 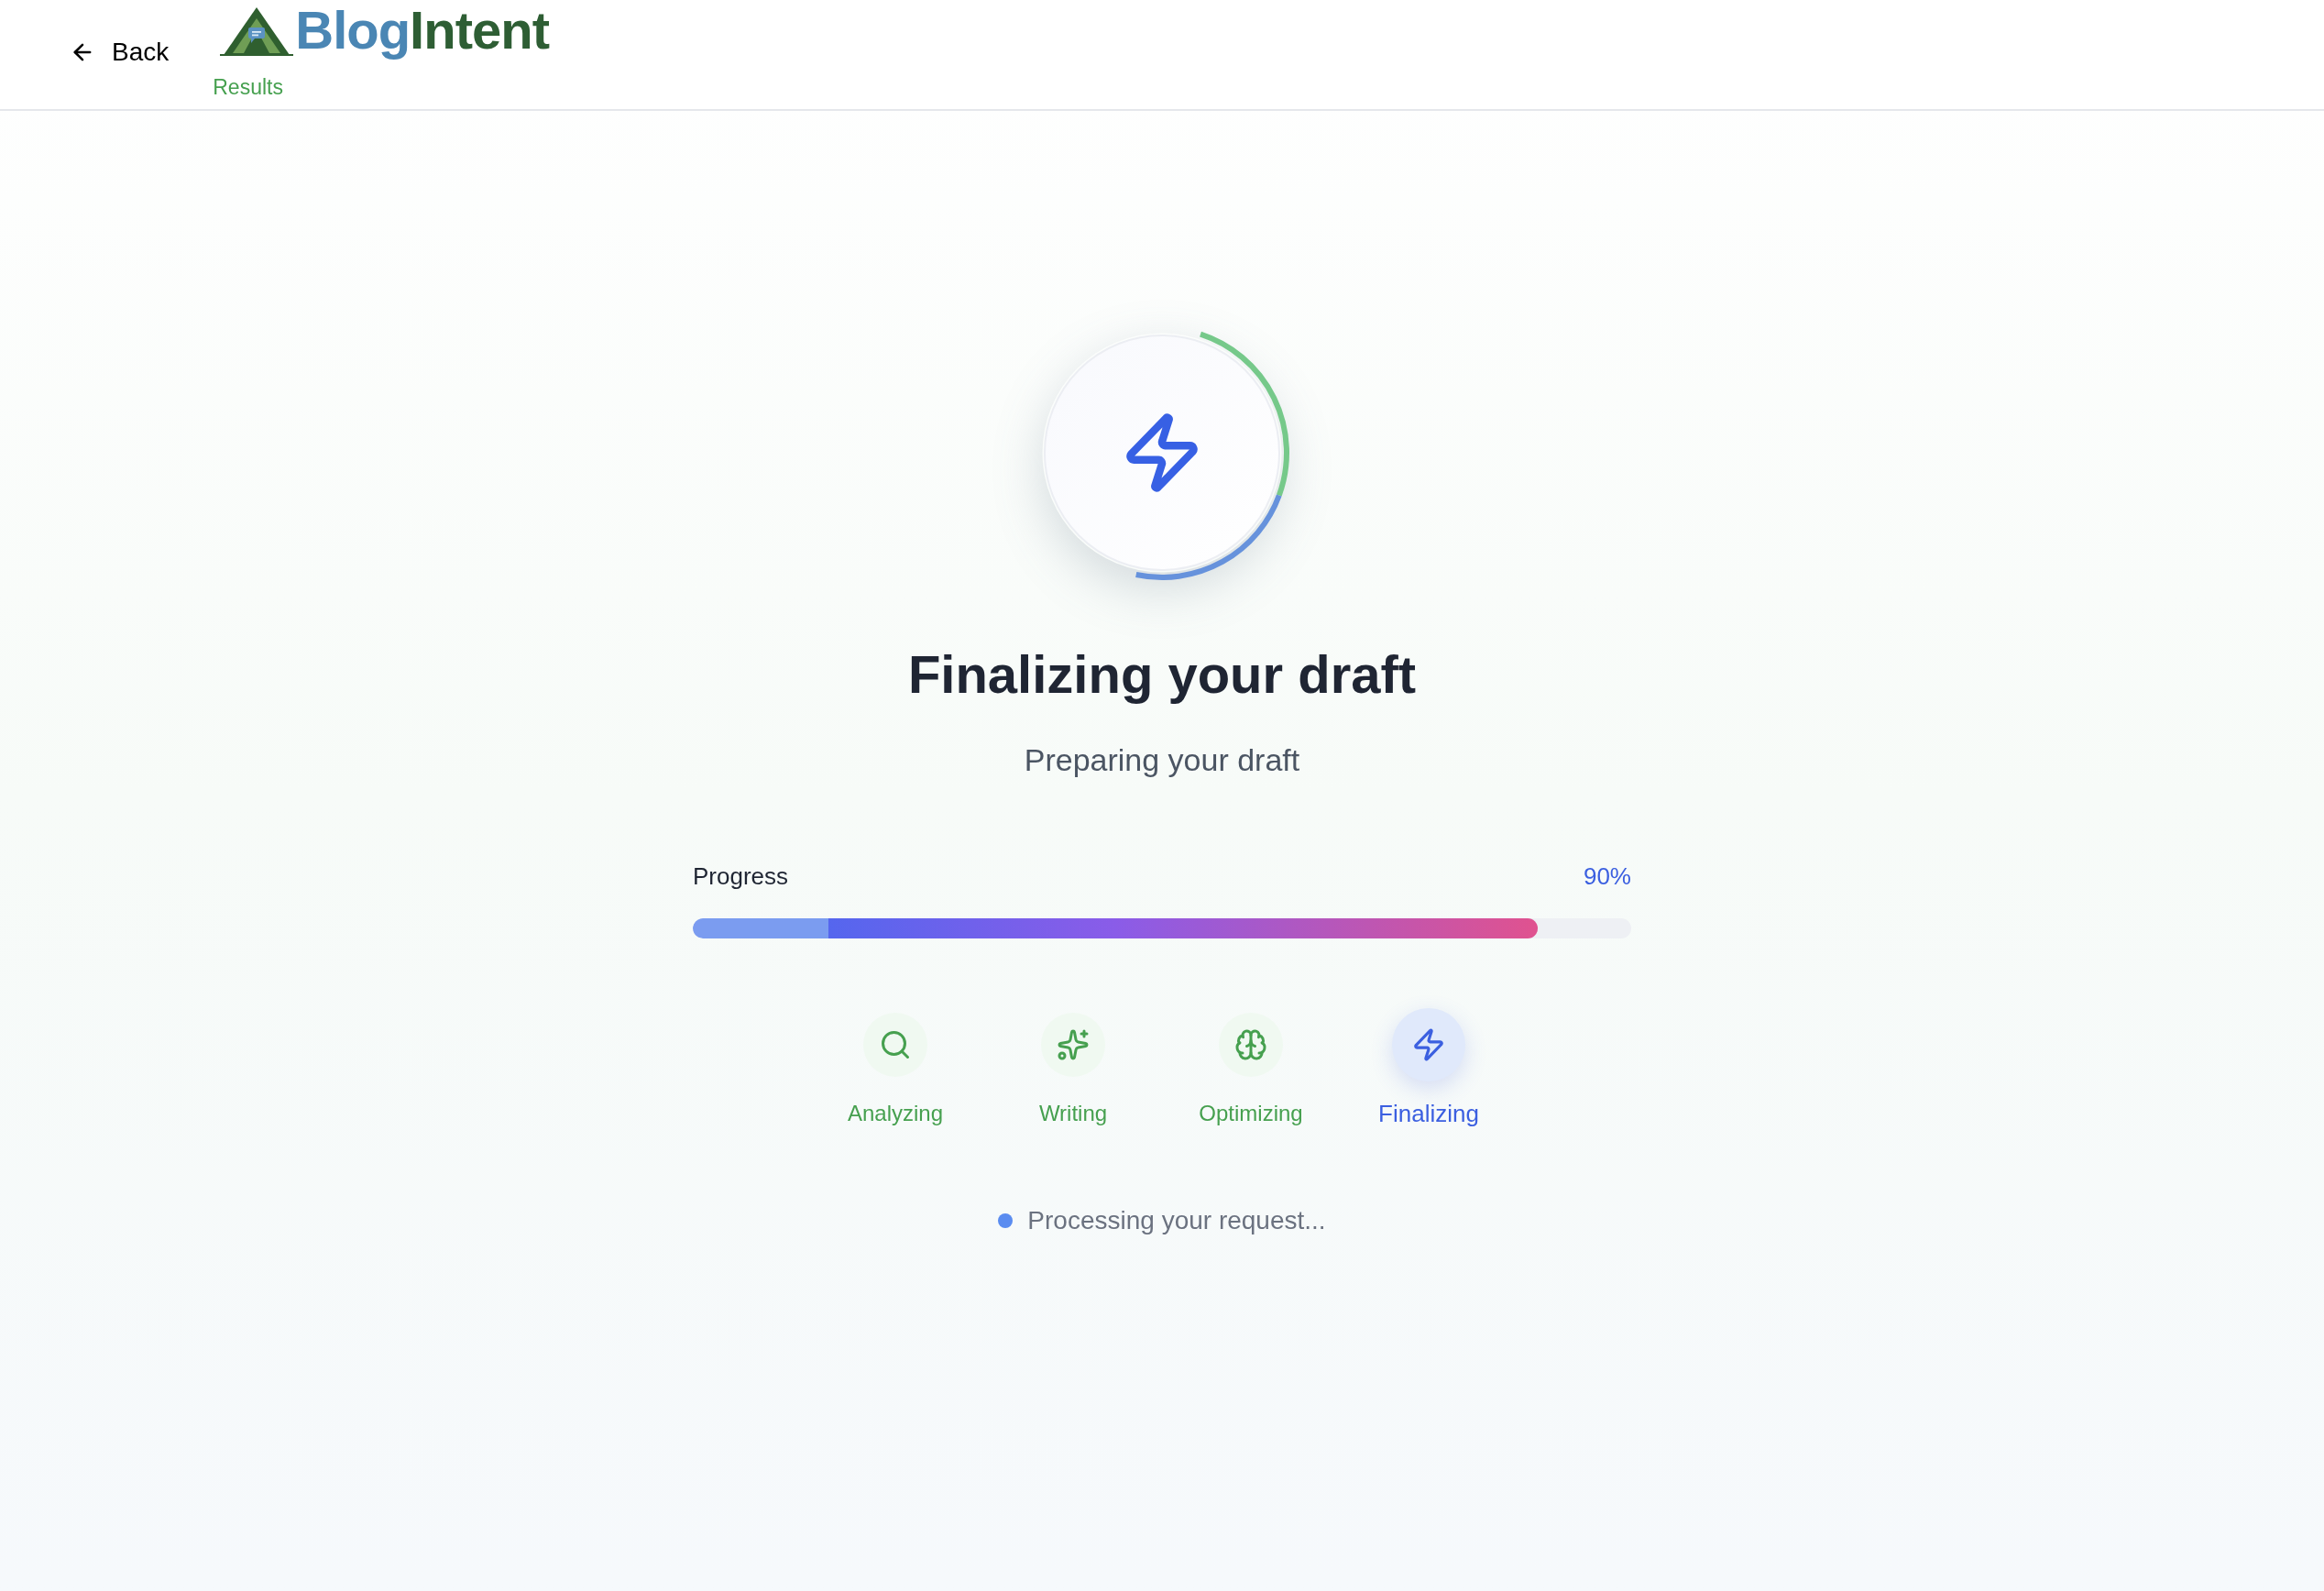 What do you see at coordinates (1162, 675) in the screenshot?
I see `status-title: Finalizing your draft` at bounding box center [1162, 675].